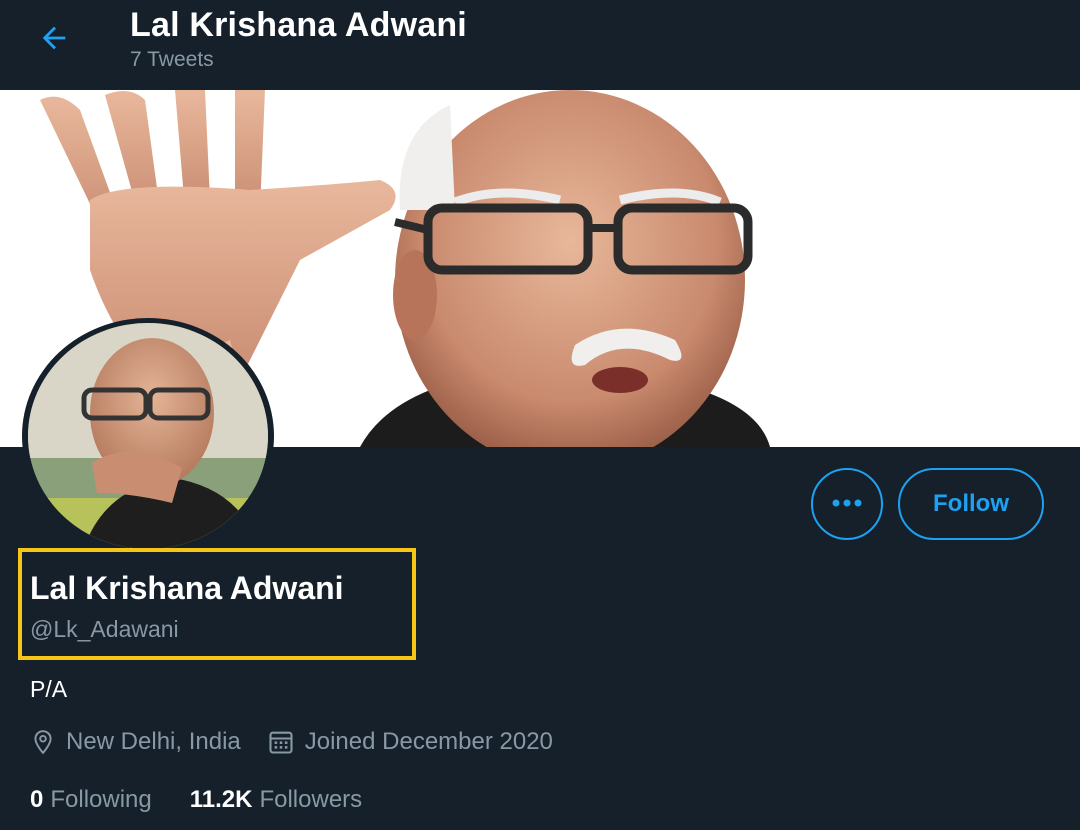  What do you see at coordinates (187, 588) in the screenshot?
I see `profile-display-name: Lal Krishana Adwani` at bounding box center [187, 588].